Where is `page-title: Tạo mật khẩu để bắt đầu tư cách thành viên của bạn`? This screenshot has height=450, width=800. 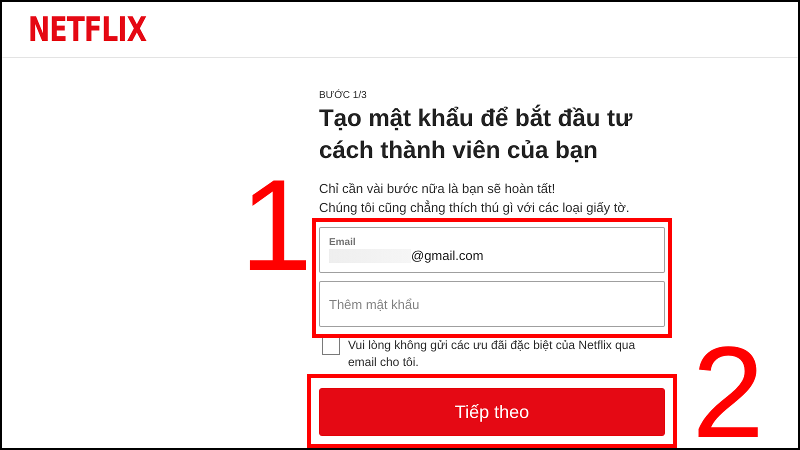
page-title: Tạo mật khẩu để bắt đầu tư cách thành viên của bạn is located at coordinates (476, 135).